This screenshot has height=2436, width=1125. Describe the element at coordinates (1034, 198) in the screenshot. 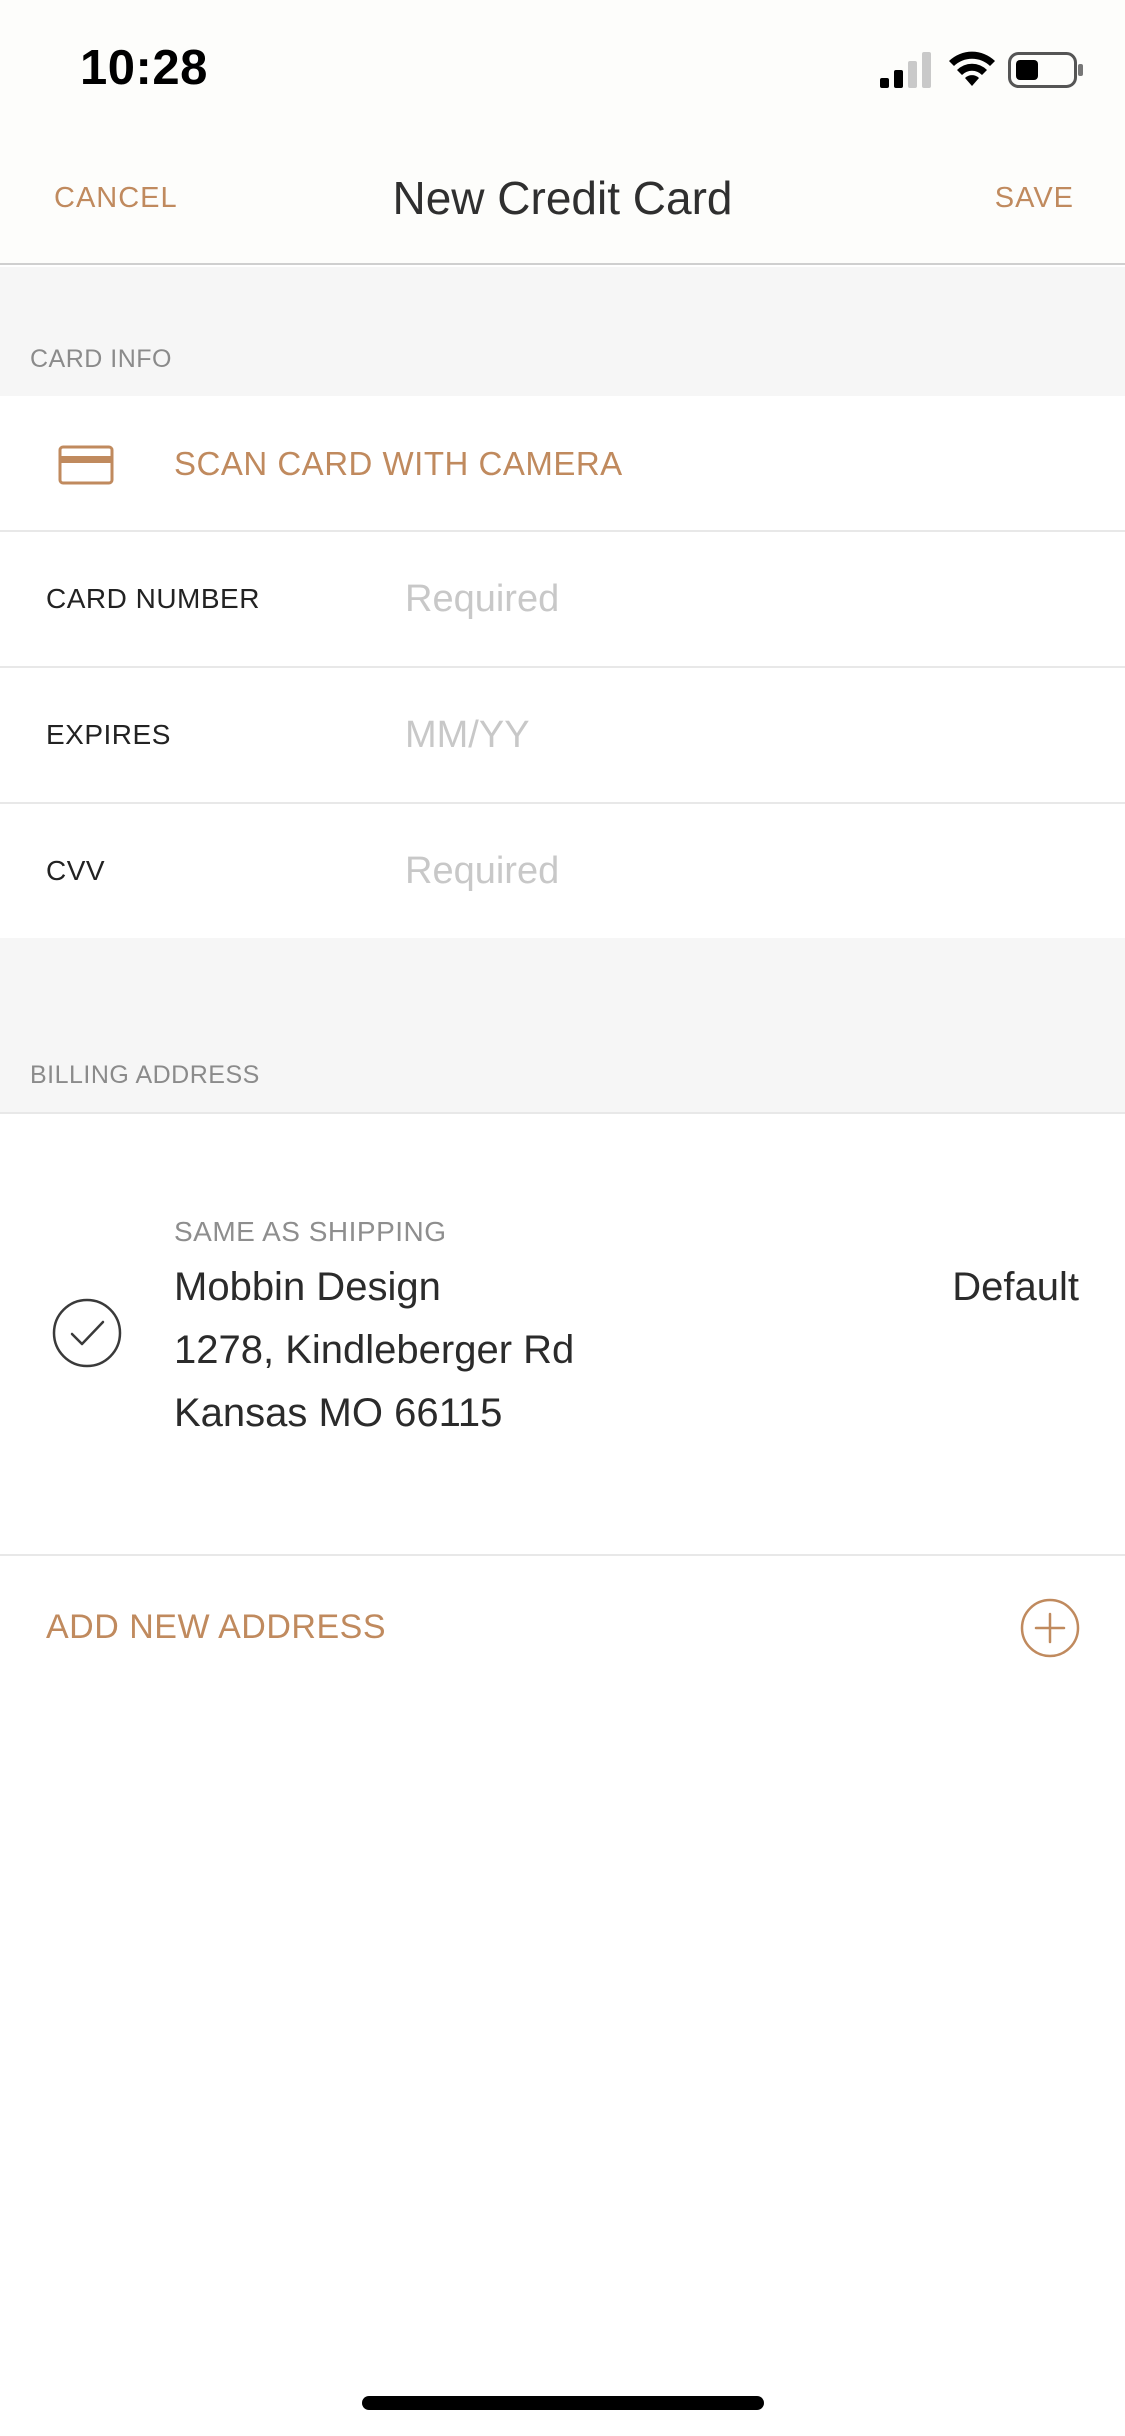

I see `save-button: SAVE` at that location.